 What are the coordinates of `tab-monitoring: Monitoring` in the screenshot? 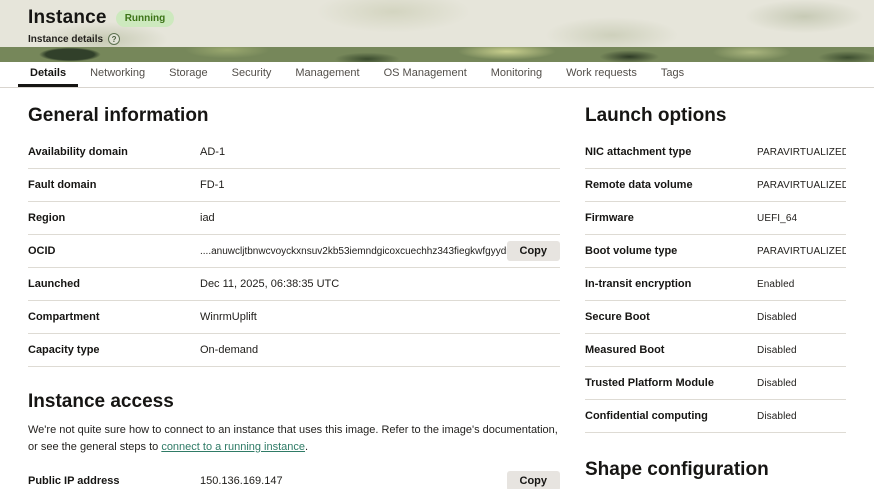 It's located at (516, 74).